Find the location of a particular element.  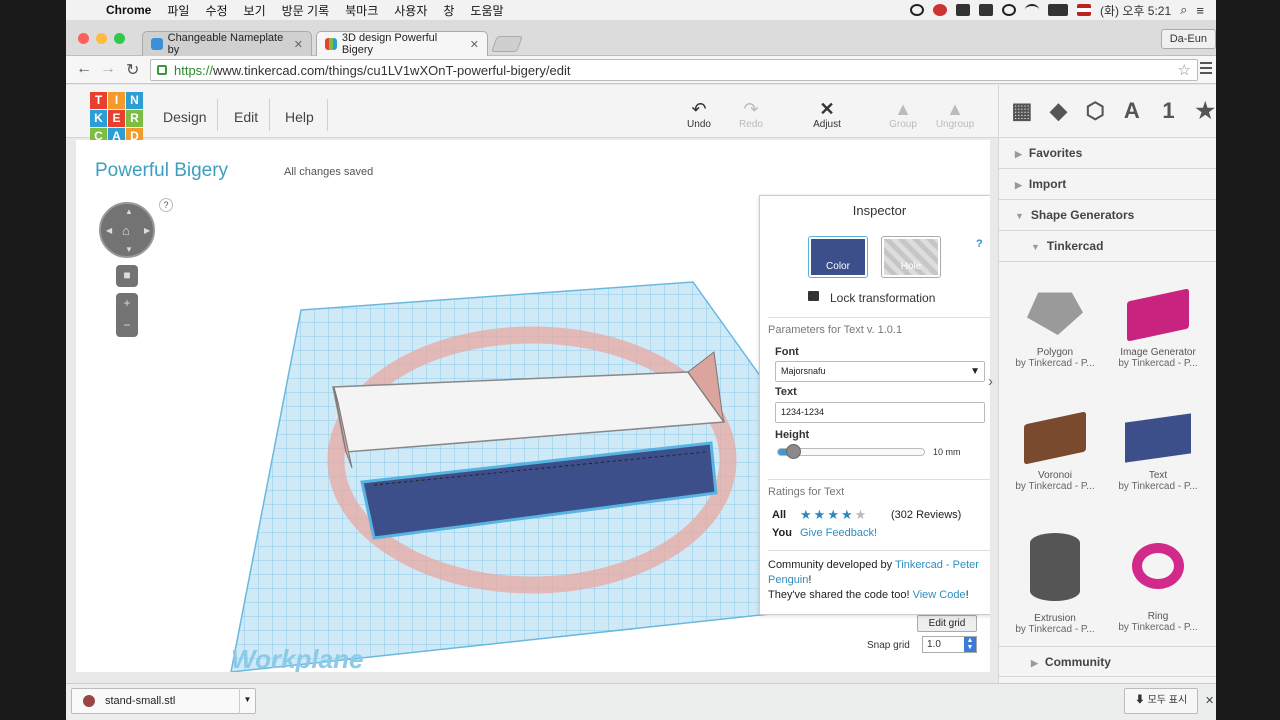

zoom-in-button: + is located at coordinates (127, 304).